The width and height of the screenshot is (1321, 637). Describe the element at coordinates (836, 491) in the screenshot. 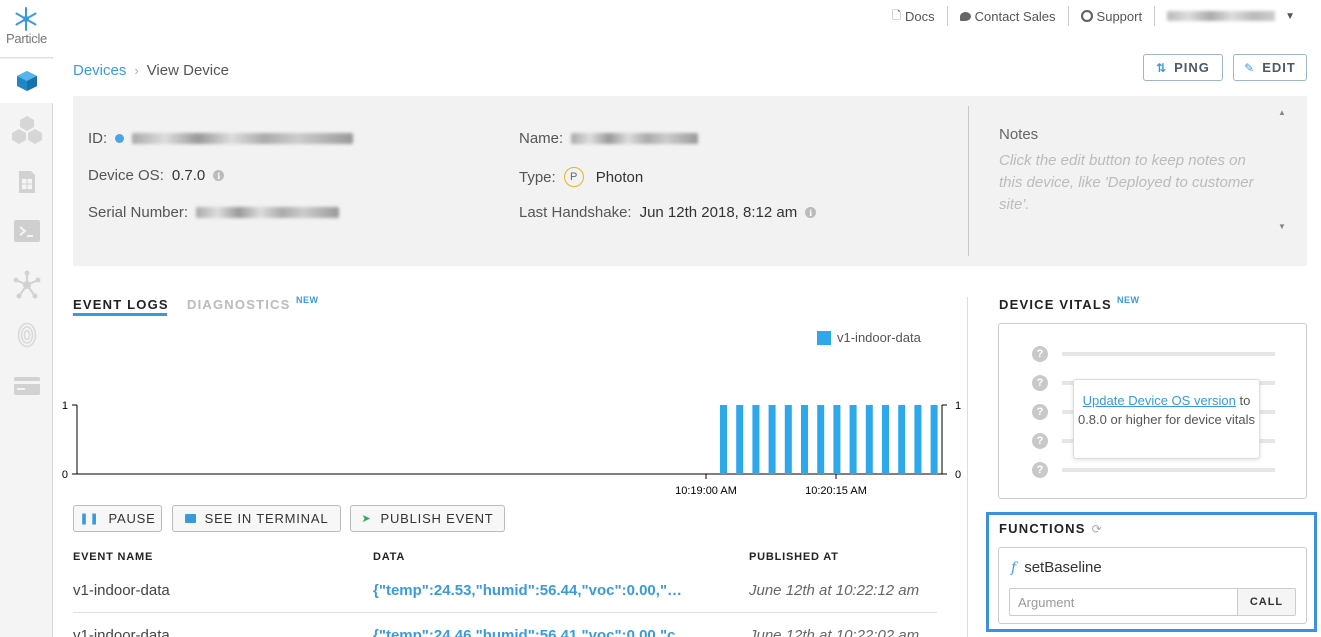

I see `x-tick-label: 10:20:15 AM` at that location.